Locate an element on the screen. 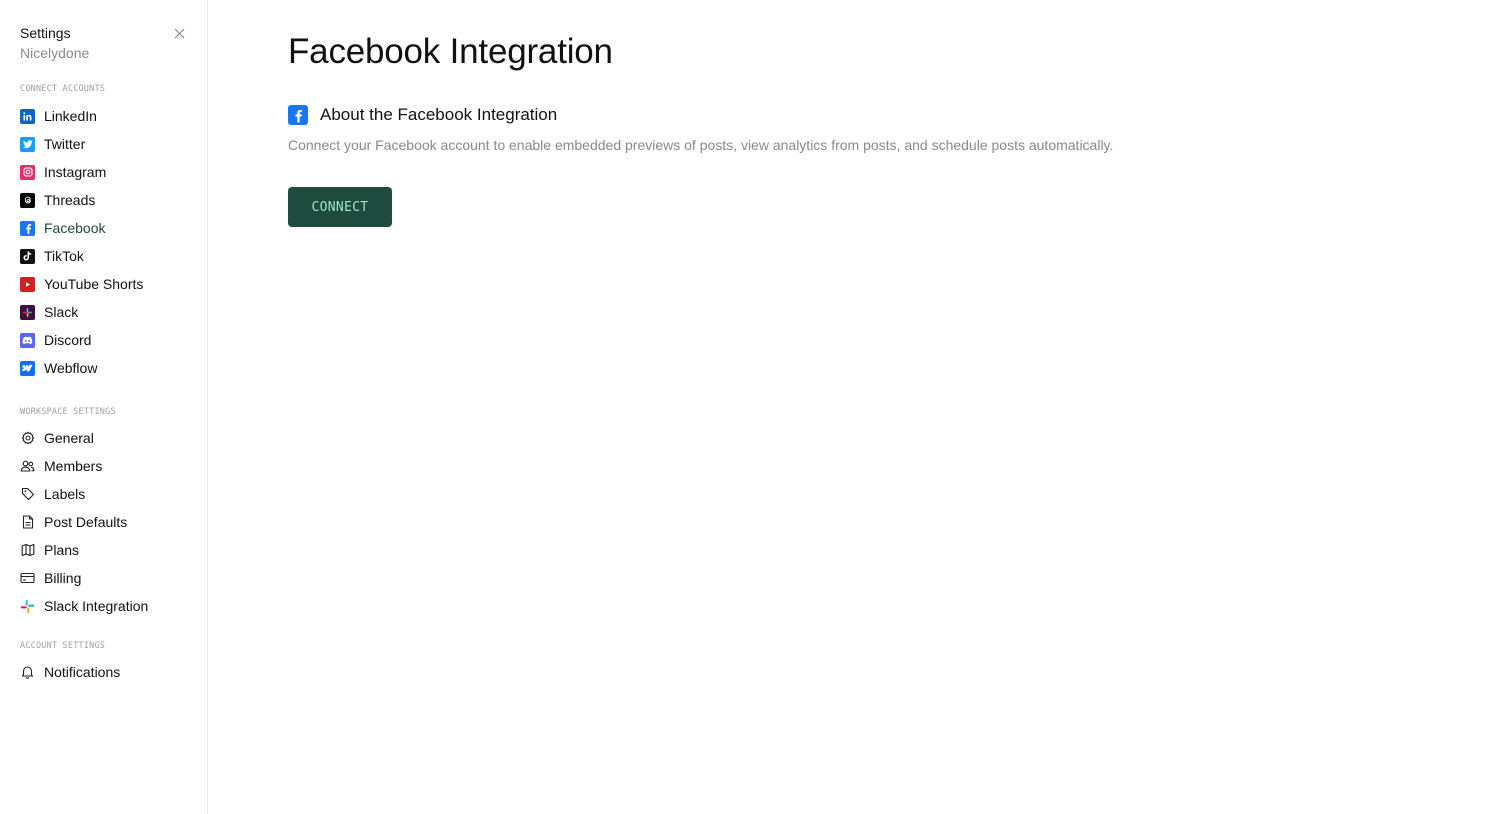 This screenshot has width=1512, height=814. sidebar-item-label: Billing is located at coordinates (63, 578).